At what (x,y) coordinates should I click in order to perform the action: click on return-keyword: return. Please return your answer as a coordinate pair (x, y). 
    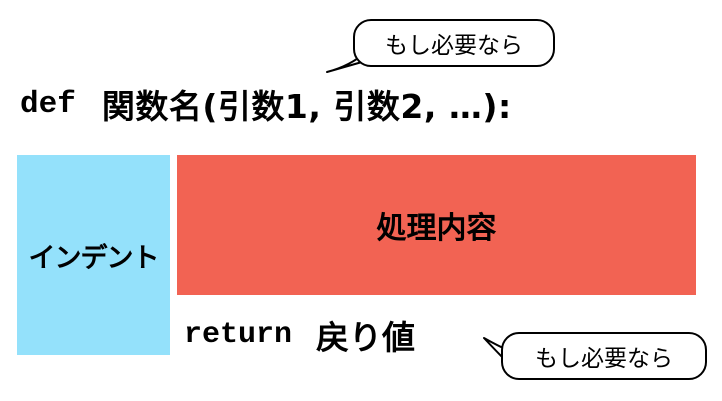
    Looking at the image, I should click on (238, 335).